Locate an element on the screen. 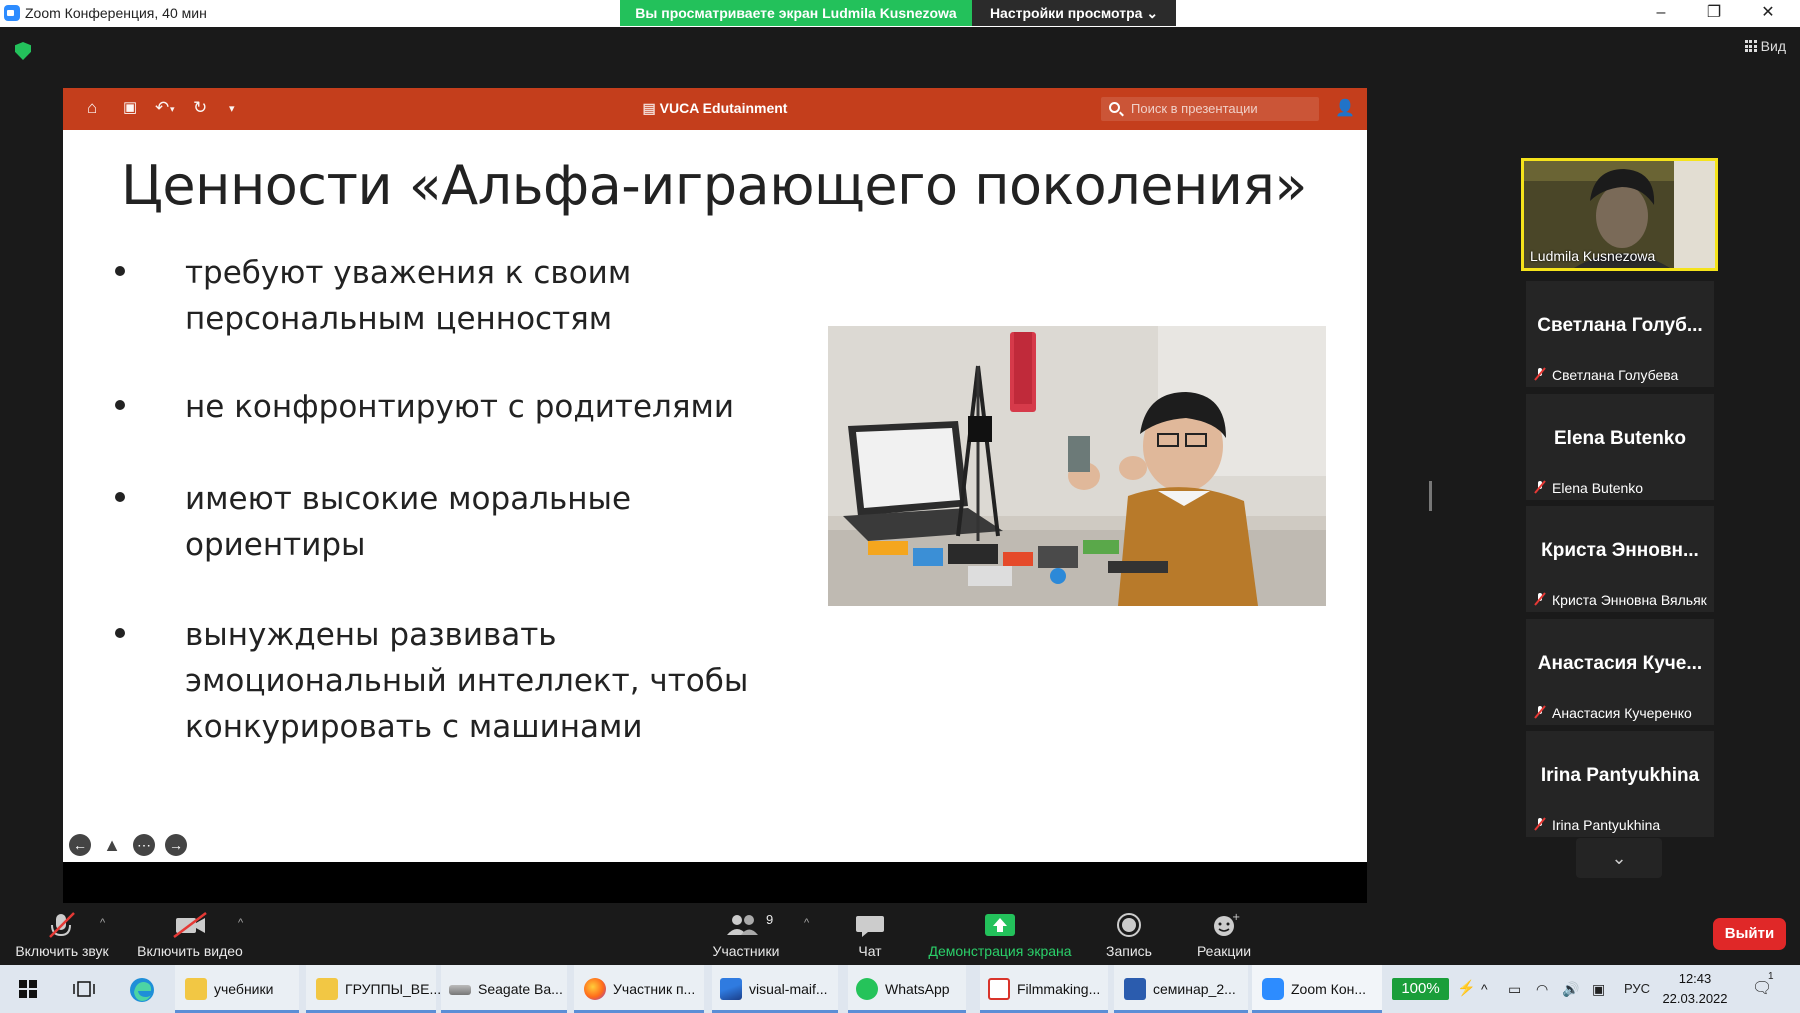 This screenshot has height=1013, width=1800. video-options-icon: ^ is located at coordinates (240, 923).